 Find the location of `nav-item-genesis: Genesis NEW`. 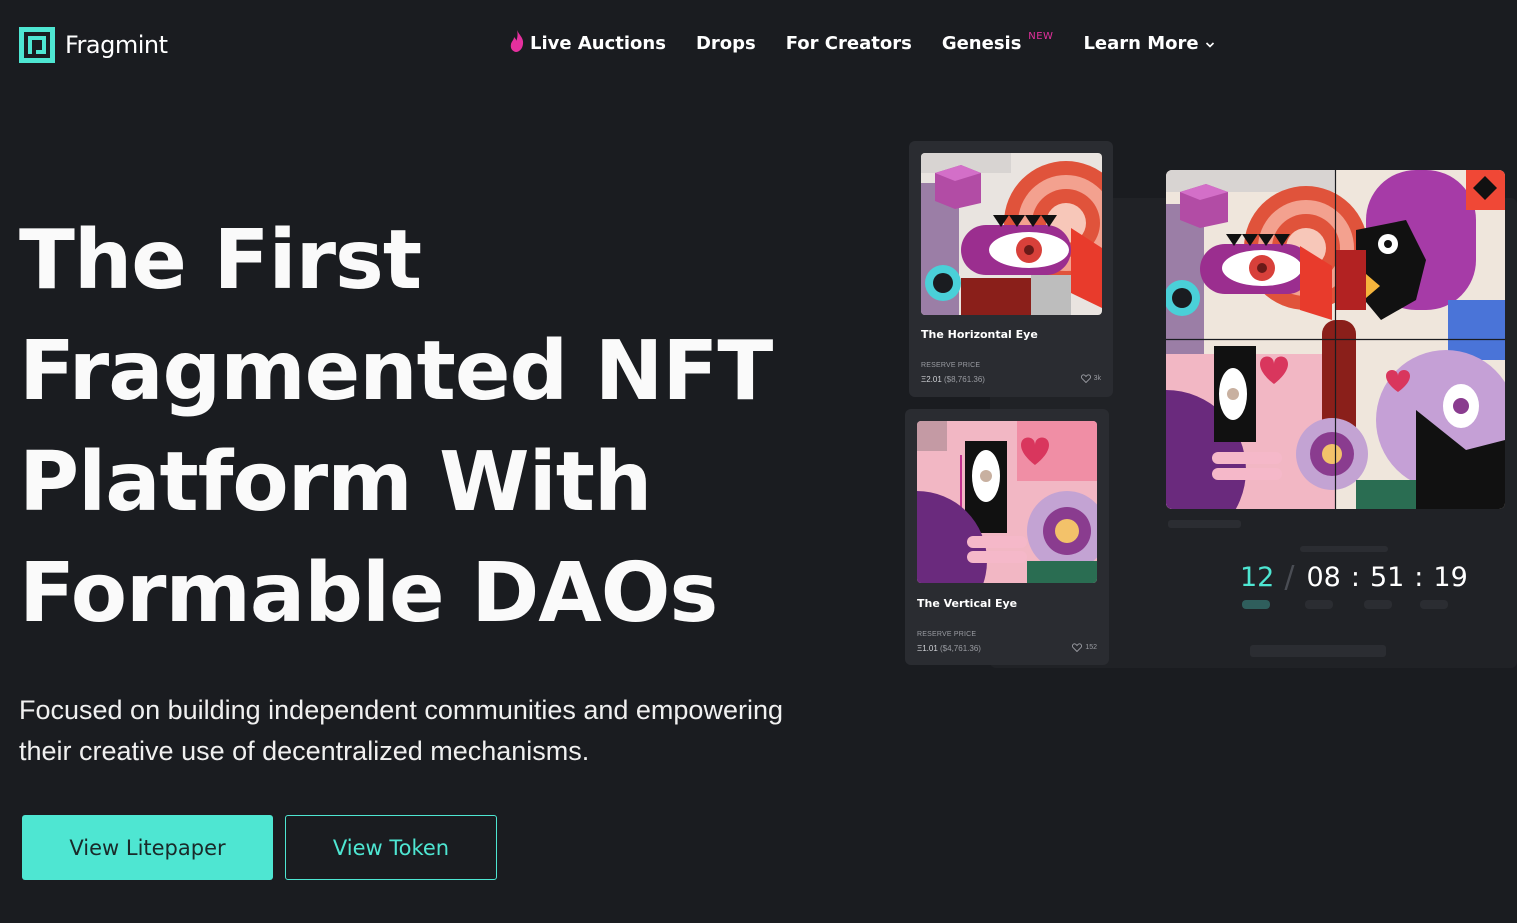

nav-item-genesis: Genesis NEW is located at coordinates (997, 42).